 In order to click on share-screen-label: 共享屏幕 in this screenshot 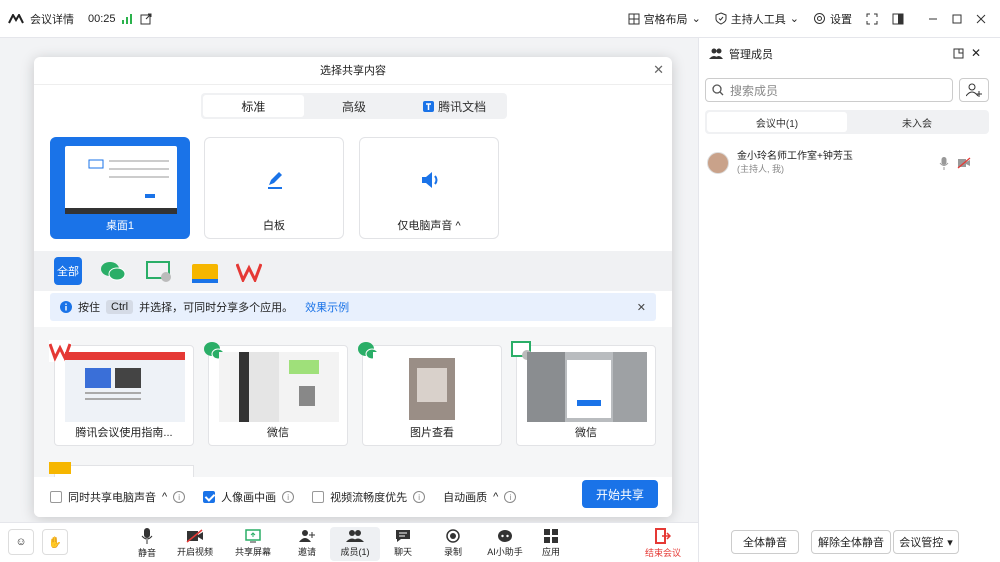, I will do `click(252, 552)`.